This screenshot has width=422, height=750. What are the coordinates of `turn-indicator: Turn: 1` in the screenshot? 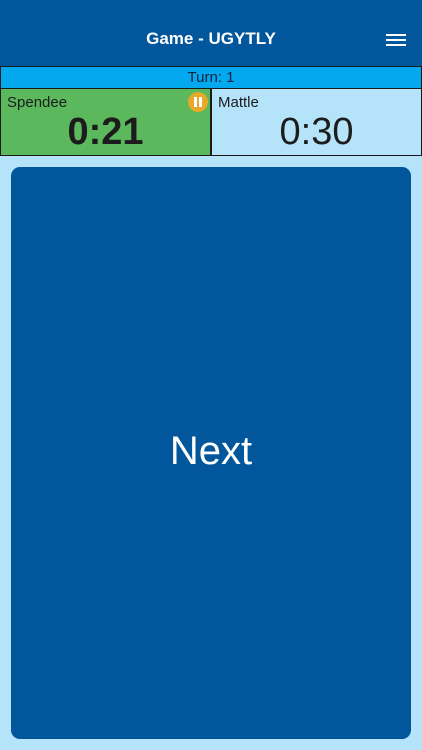 It's located at (211, 77).